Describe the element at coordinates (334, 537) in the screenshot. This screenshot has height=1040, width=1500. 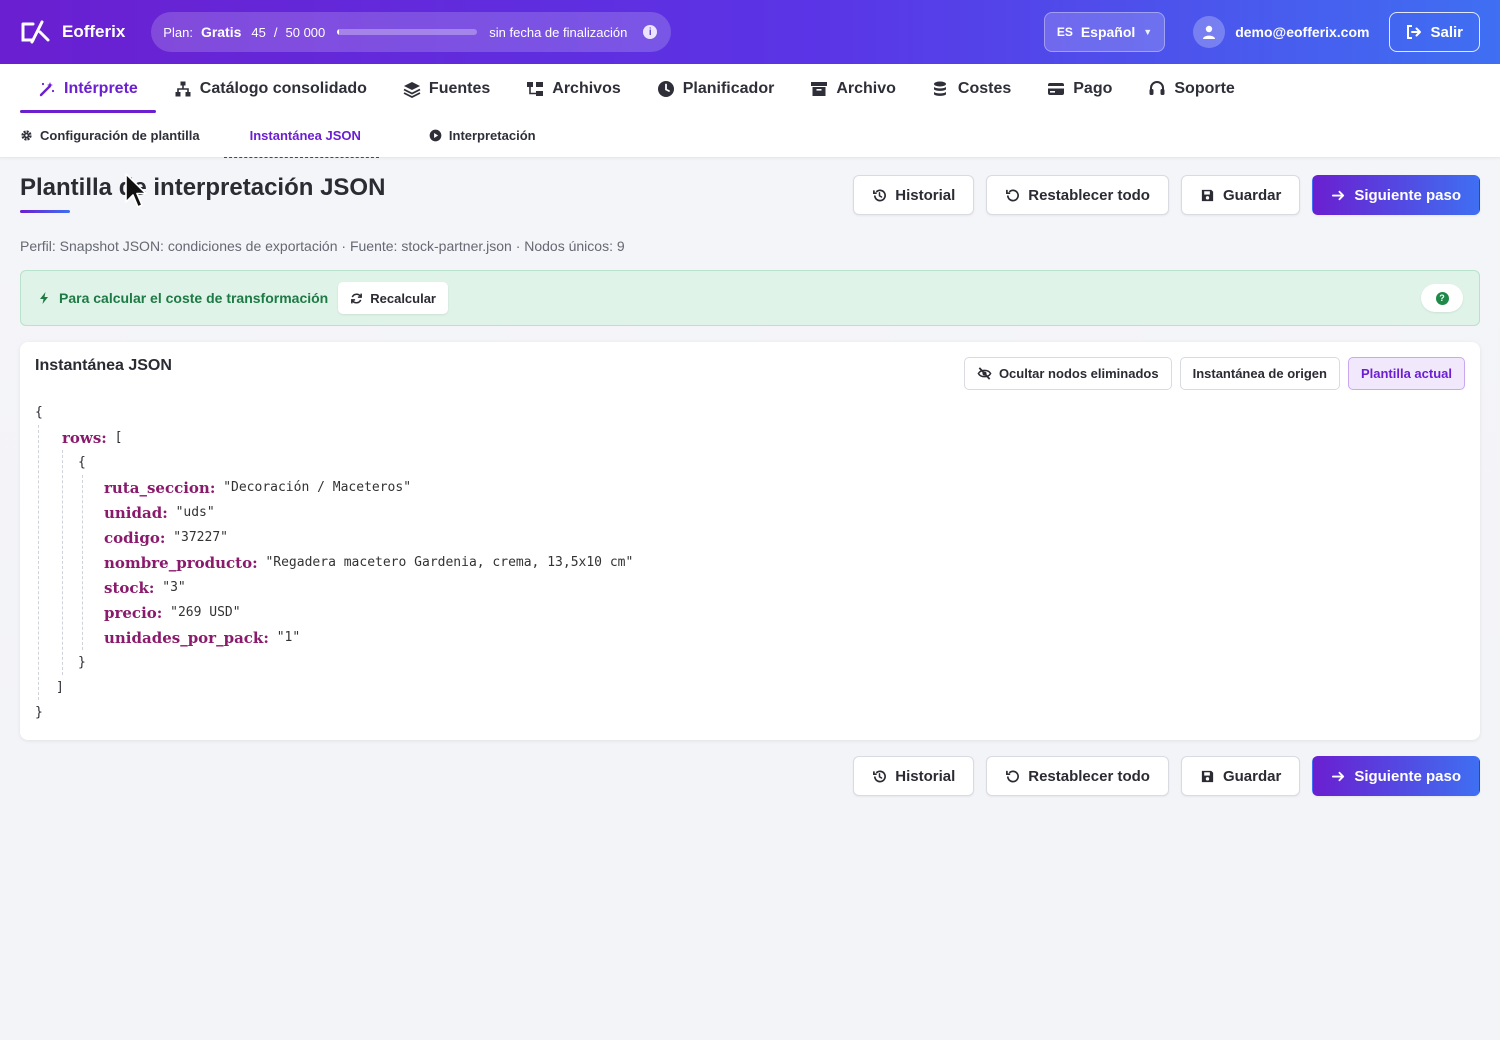
I see `json-field: codigo: "37227"` at that location.